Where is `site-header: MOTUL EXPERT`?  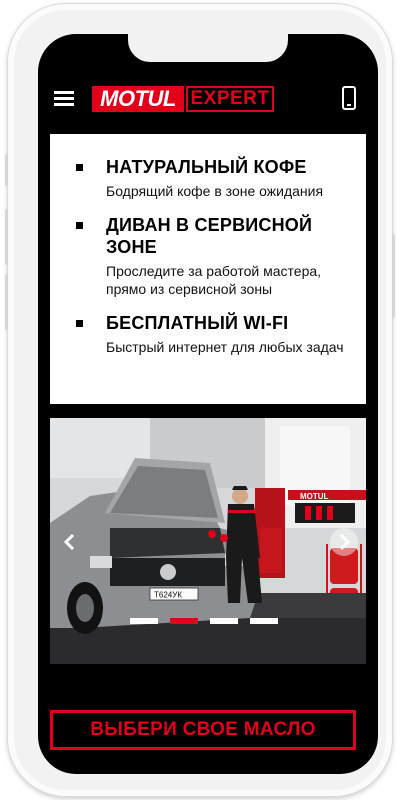 site-header: MOTUL EXPERT is located at coordinates (208, 101).